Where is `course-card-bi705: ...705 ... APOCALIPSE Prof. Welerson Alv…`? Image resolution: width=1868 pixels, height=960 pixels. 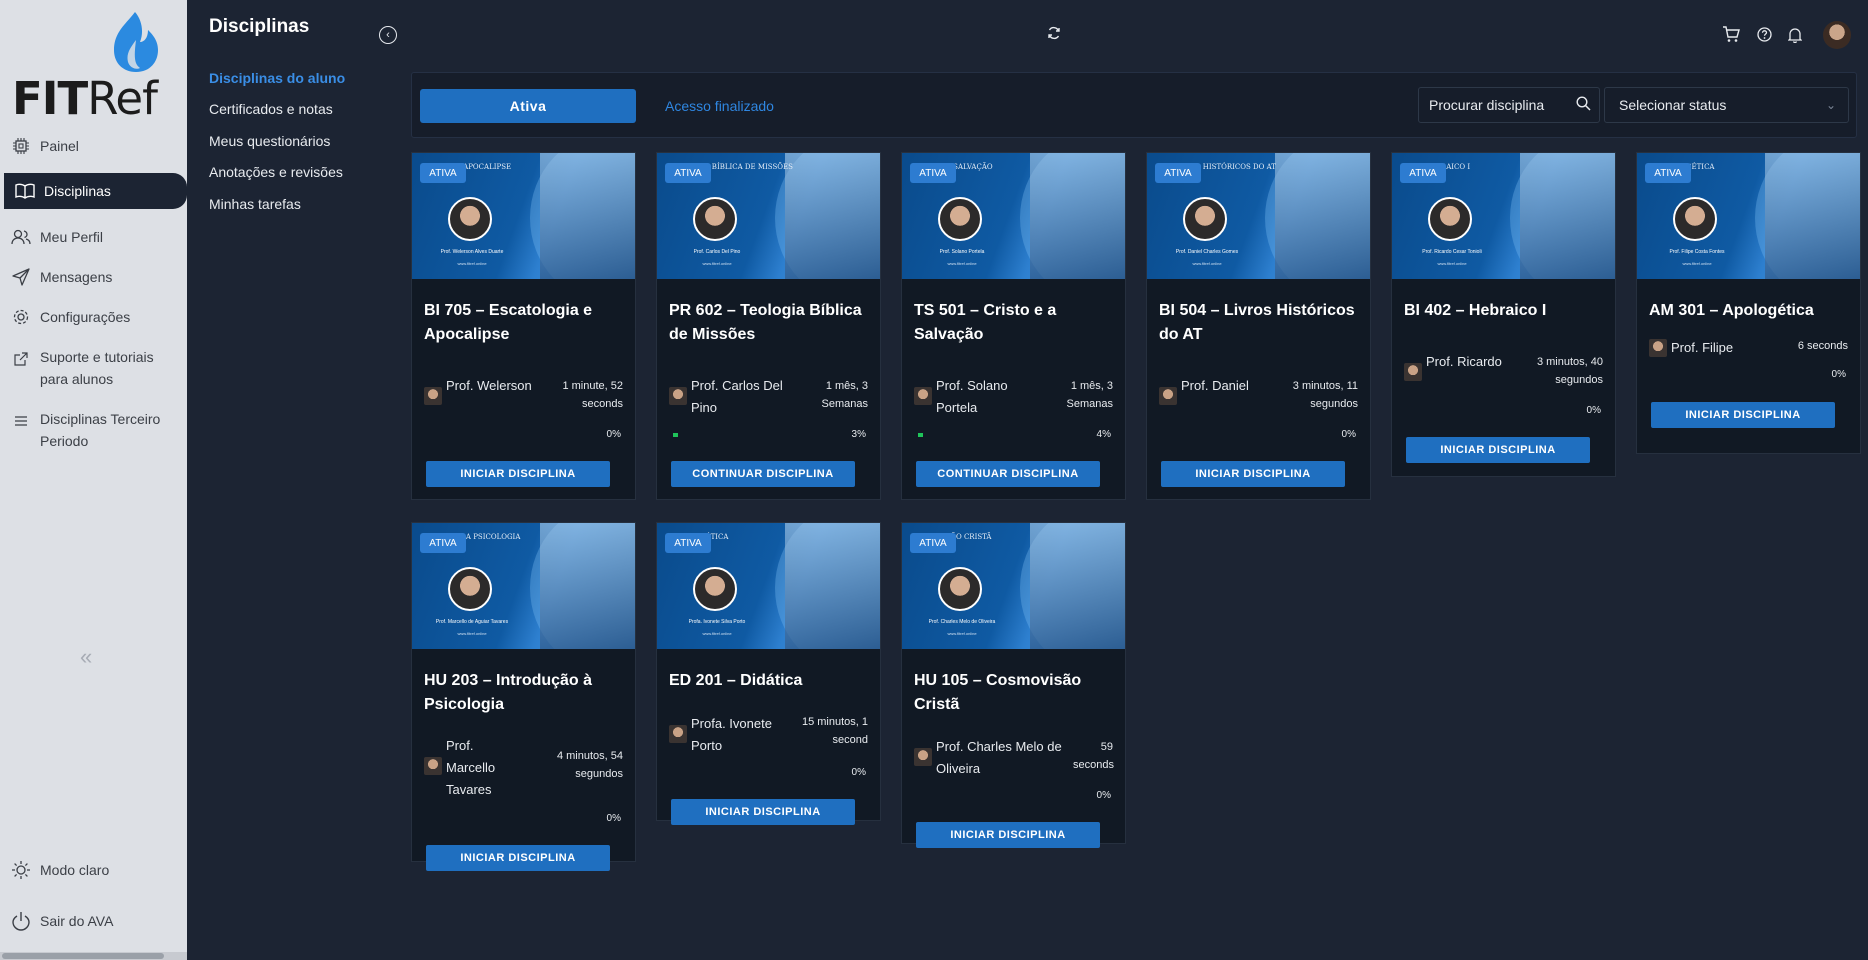
course-card-bi705: ...705 ... APOCALIPSE Prof. Welerson Alv… is located at coordinates (523, 326).